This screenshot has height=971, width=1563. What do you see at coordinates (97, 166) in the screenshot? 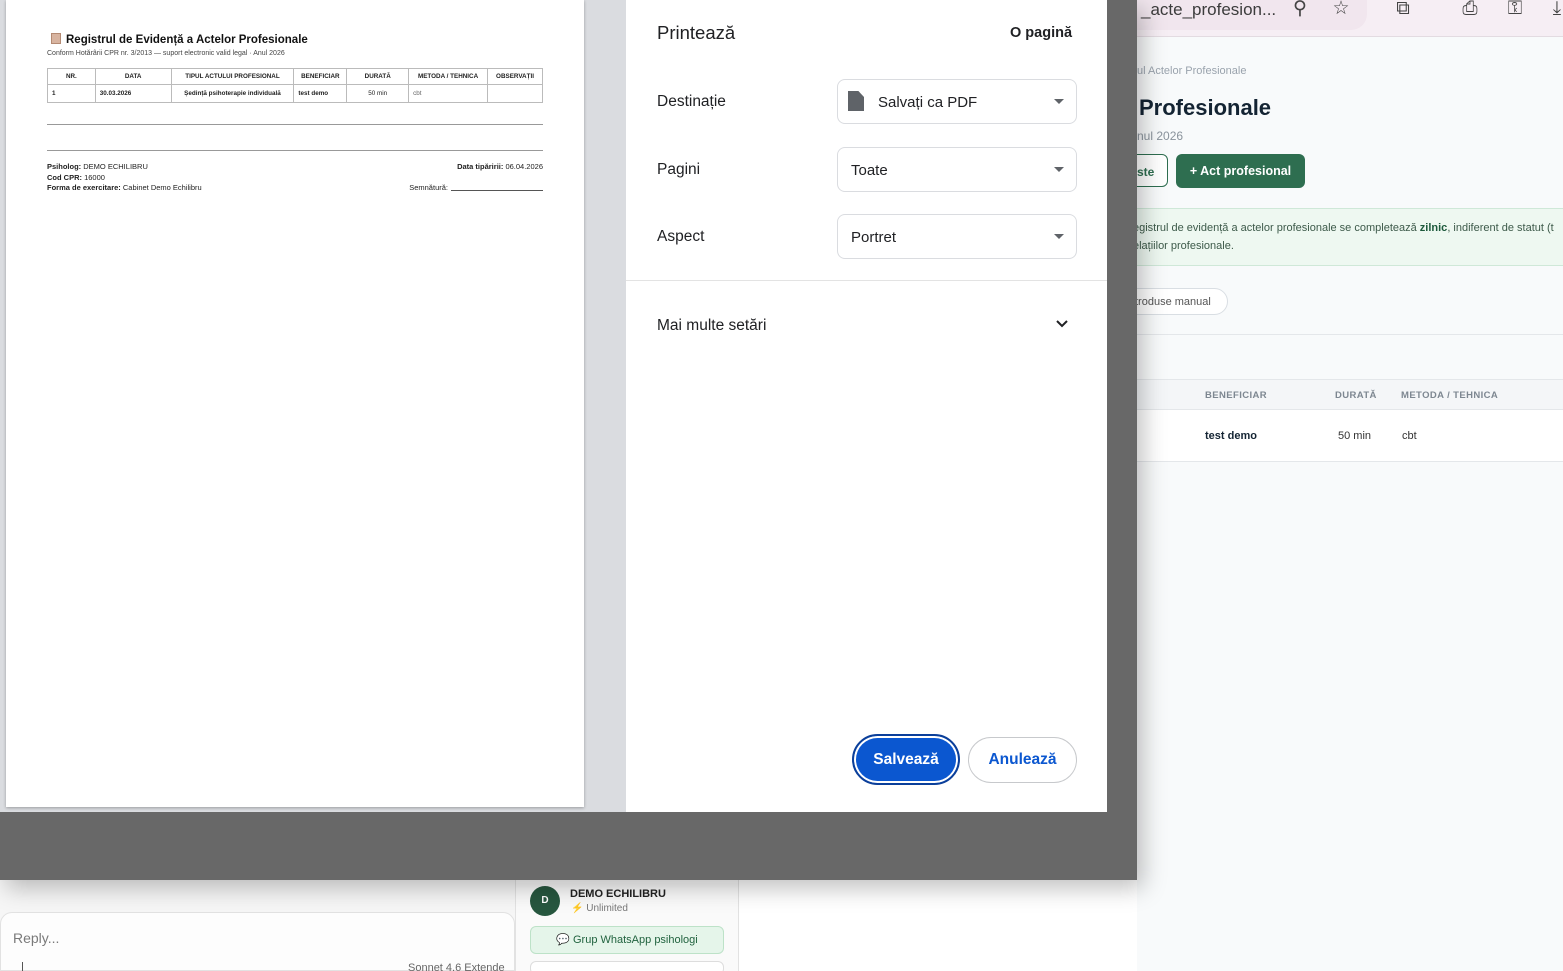
I see `psiholog-line: Psiholog: DEMO ECHILIBRU` at bounding box center [97, 166].